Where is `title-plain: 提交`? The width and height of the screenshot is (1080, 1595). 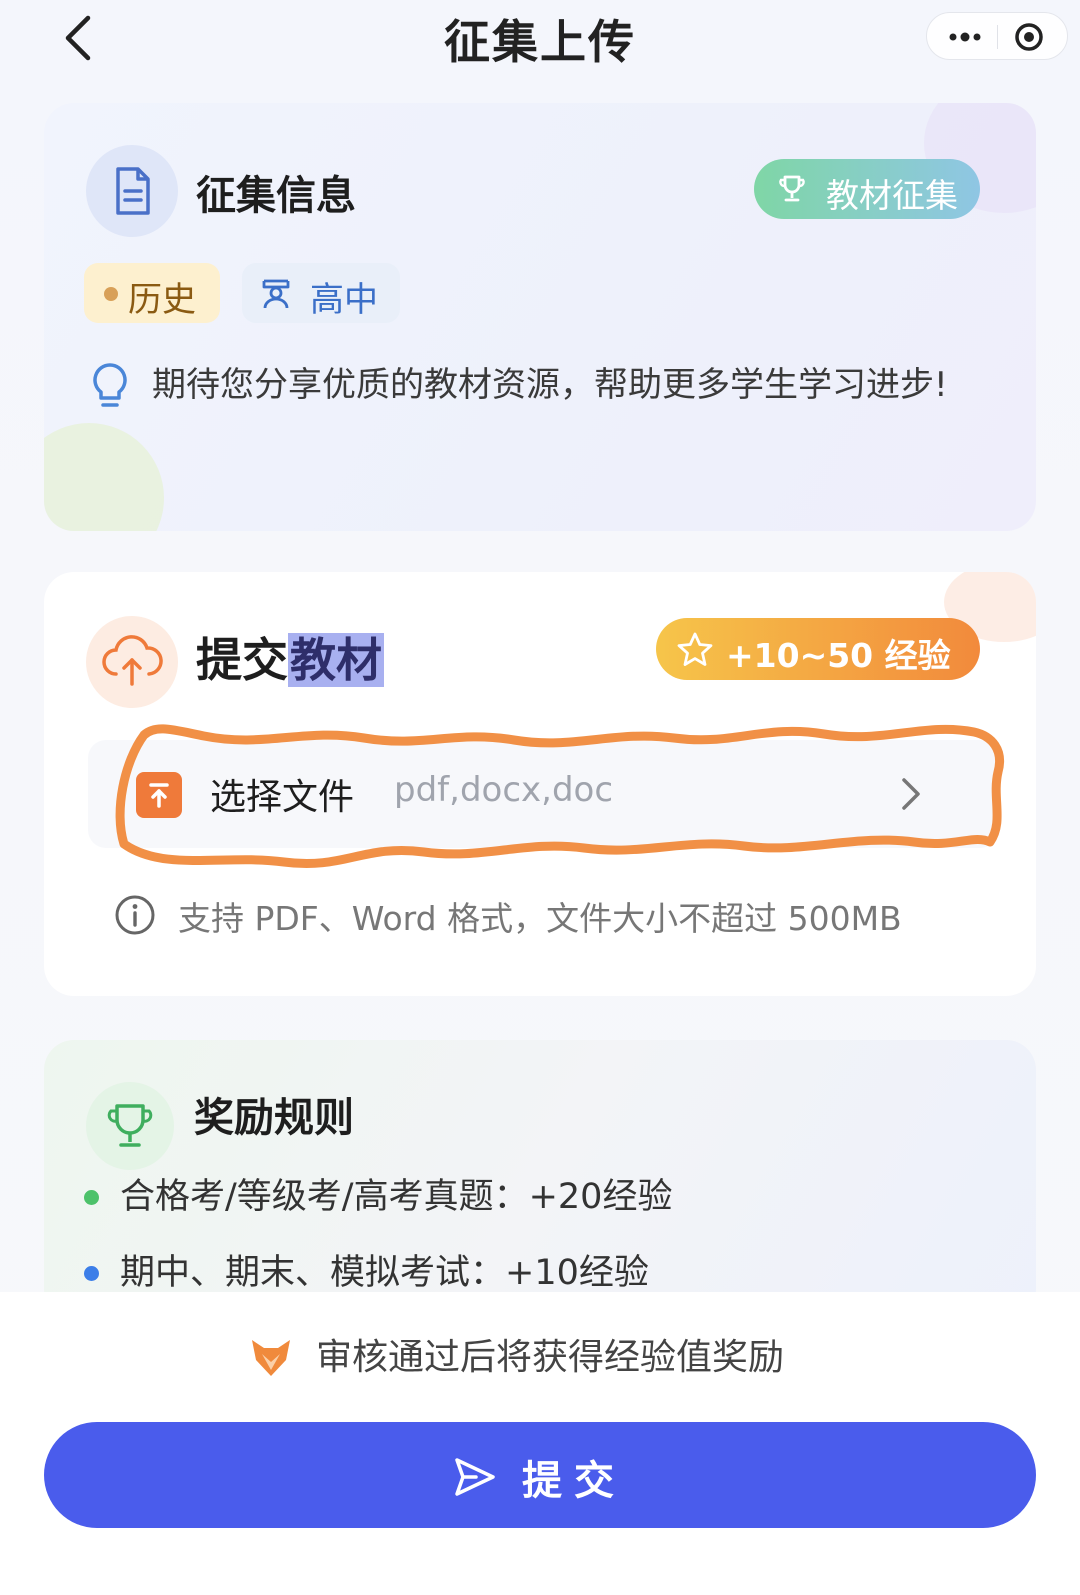 title-plain: 提交 is located at coordinates (242, 660).